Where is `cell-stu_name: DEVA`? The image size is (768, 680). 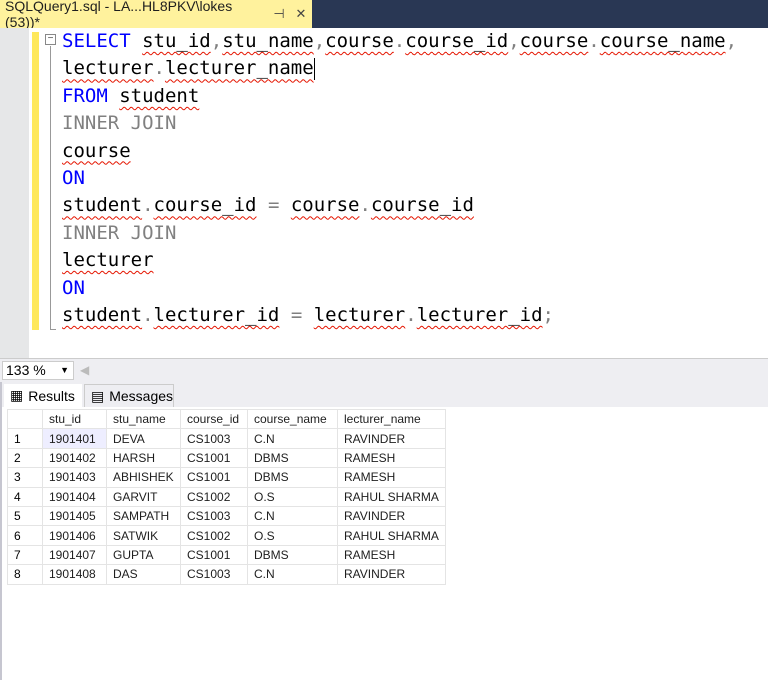
cell-stu_name: DEVA is located at coordinates (143, 438).